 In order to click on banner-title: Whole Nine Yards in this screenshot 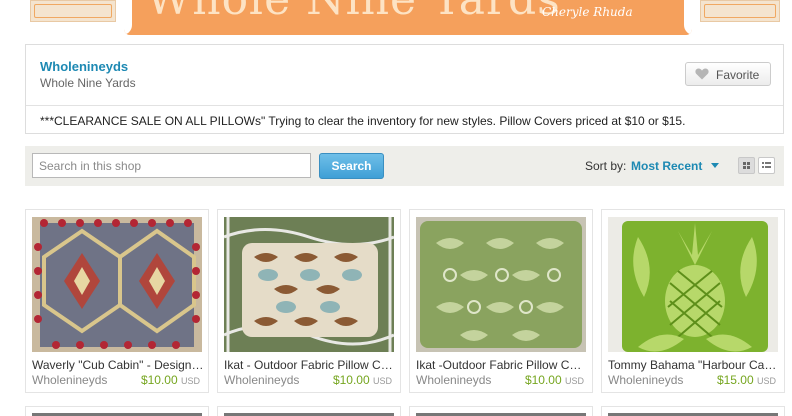, I will do `click(353, 12)`.